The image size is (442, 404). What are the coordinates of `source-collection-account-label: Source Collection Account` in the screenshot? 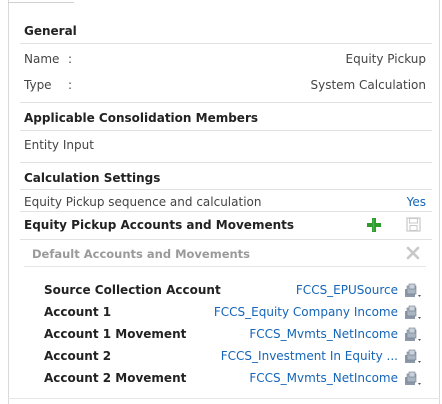 It's located at (132, 290).